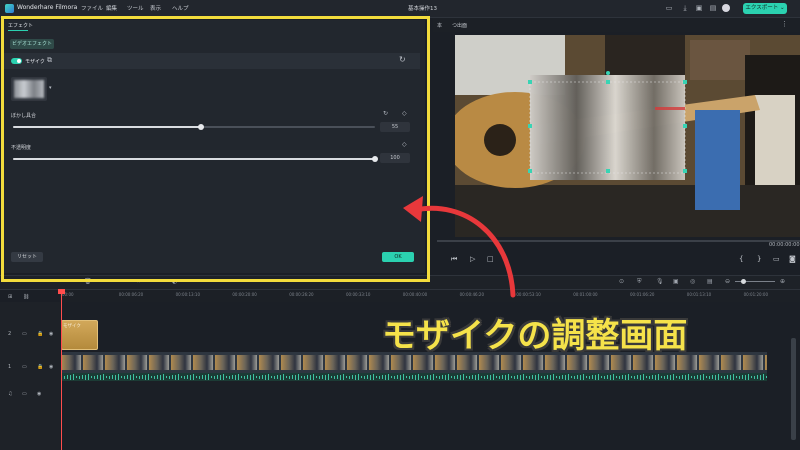 Image resolution: width=800 pixels, height=450 pixels. What do you see at coordinates (10, 394) in the screenshot?
I see `music-icon: ♫` at bounding box center [10, 394].